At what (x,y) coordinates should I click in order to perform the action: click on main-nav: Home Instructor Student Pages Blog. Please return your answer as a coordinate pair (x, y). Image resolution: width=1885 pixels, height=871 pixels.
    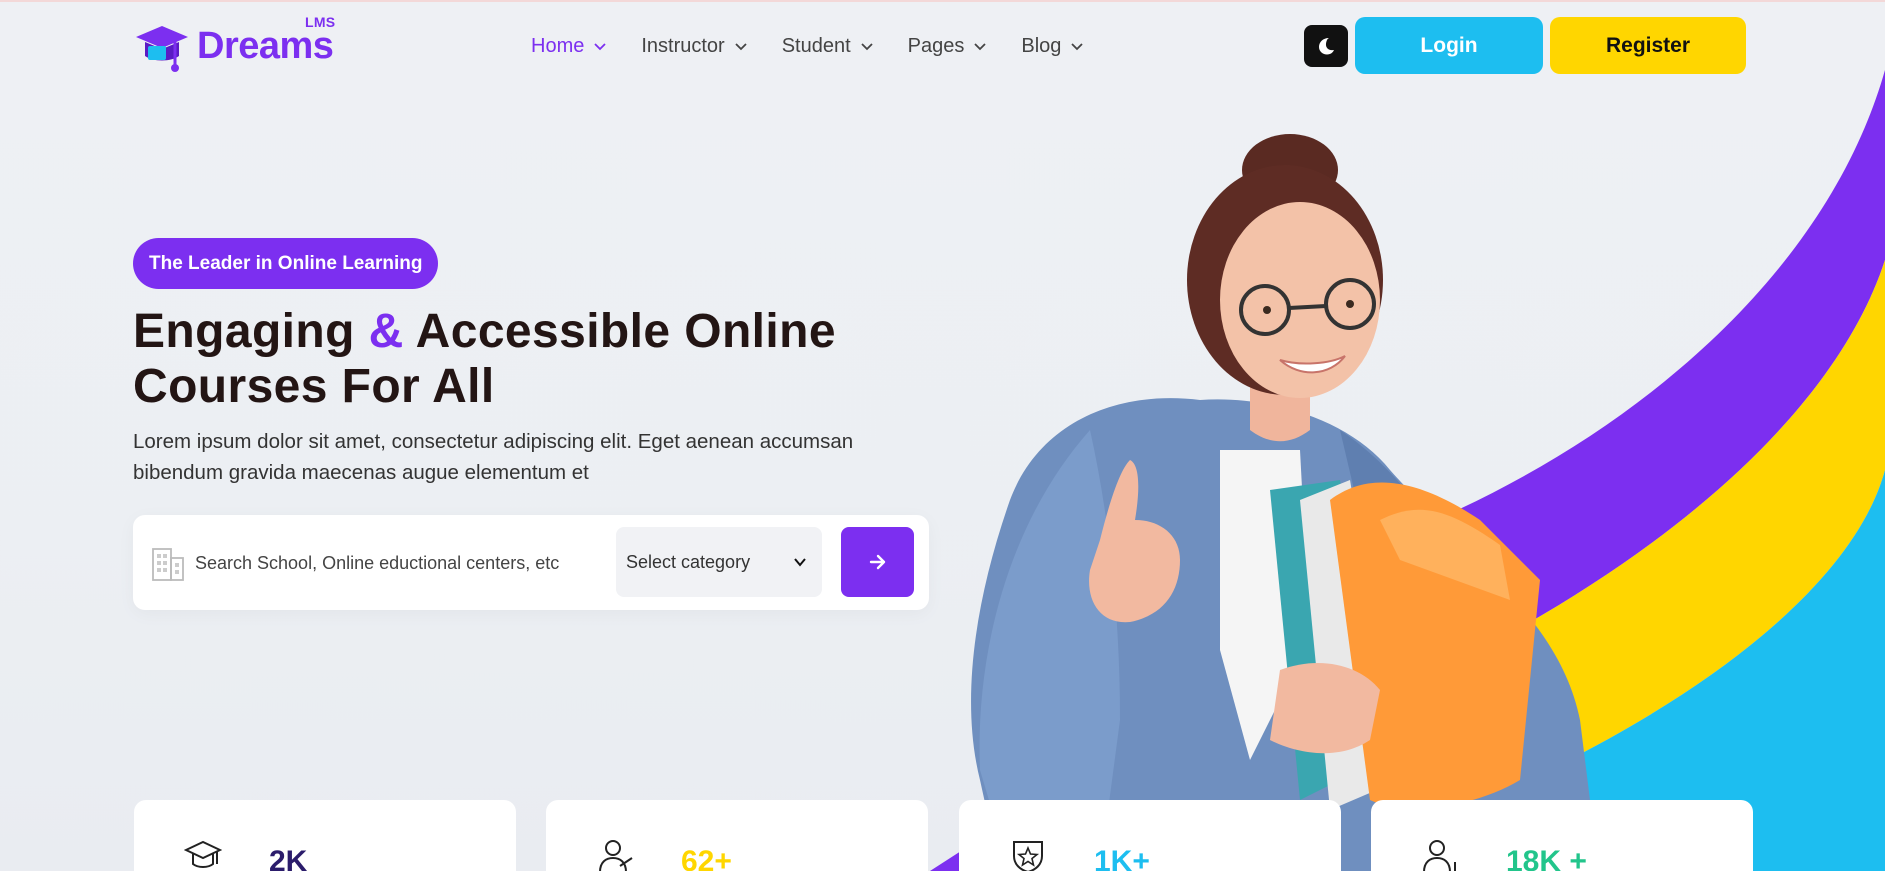
    Looking at the image, I should click on (824, 46).